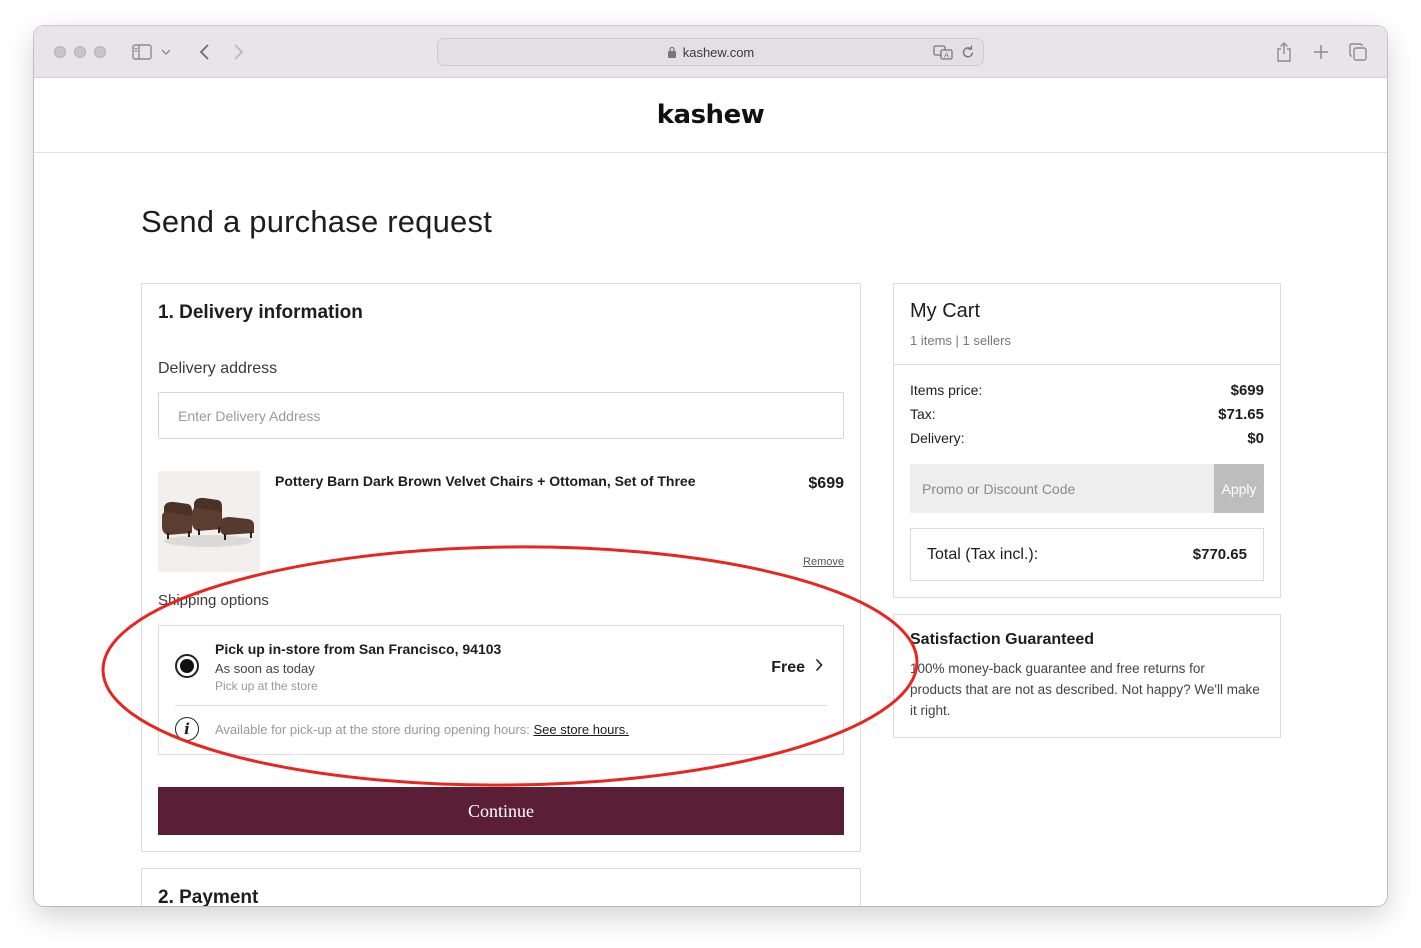 The width and height of the screenshot is (1421, 948). Describe the element at coordinates (983, 554) in the screenshot. I see `total-label: Total (Tax incl.):` at that location.